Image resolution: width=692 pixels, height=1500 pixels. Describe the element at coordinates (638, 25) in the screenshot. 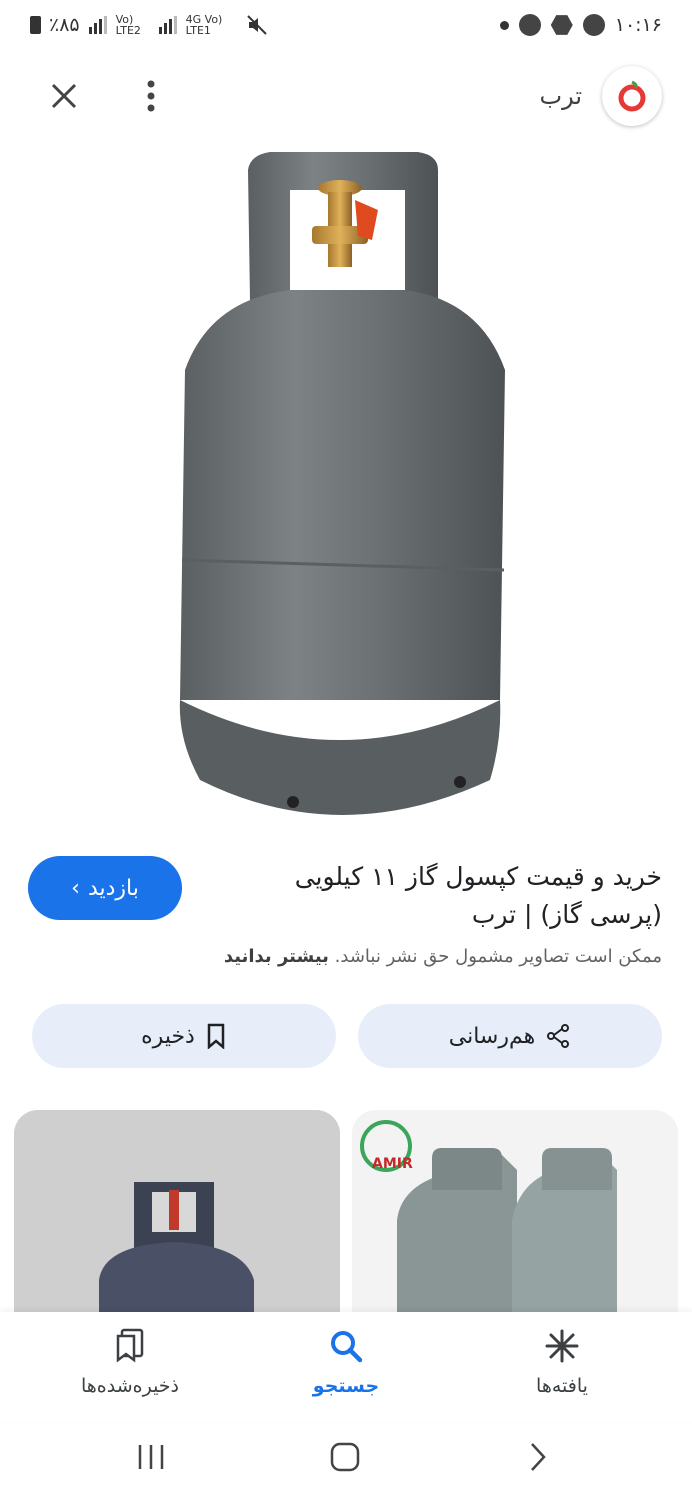

I see `clock: ۱۰:۱۶` at that location.